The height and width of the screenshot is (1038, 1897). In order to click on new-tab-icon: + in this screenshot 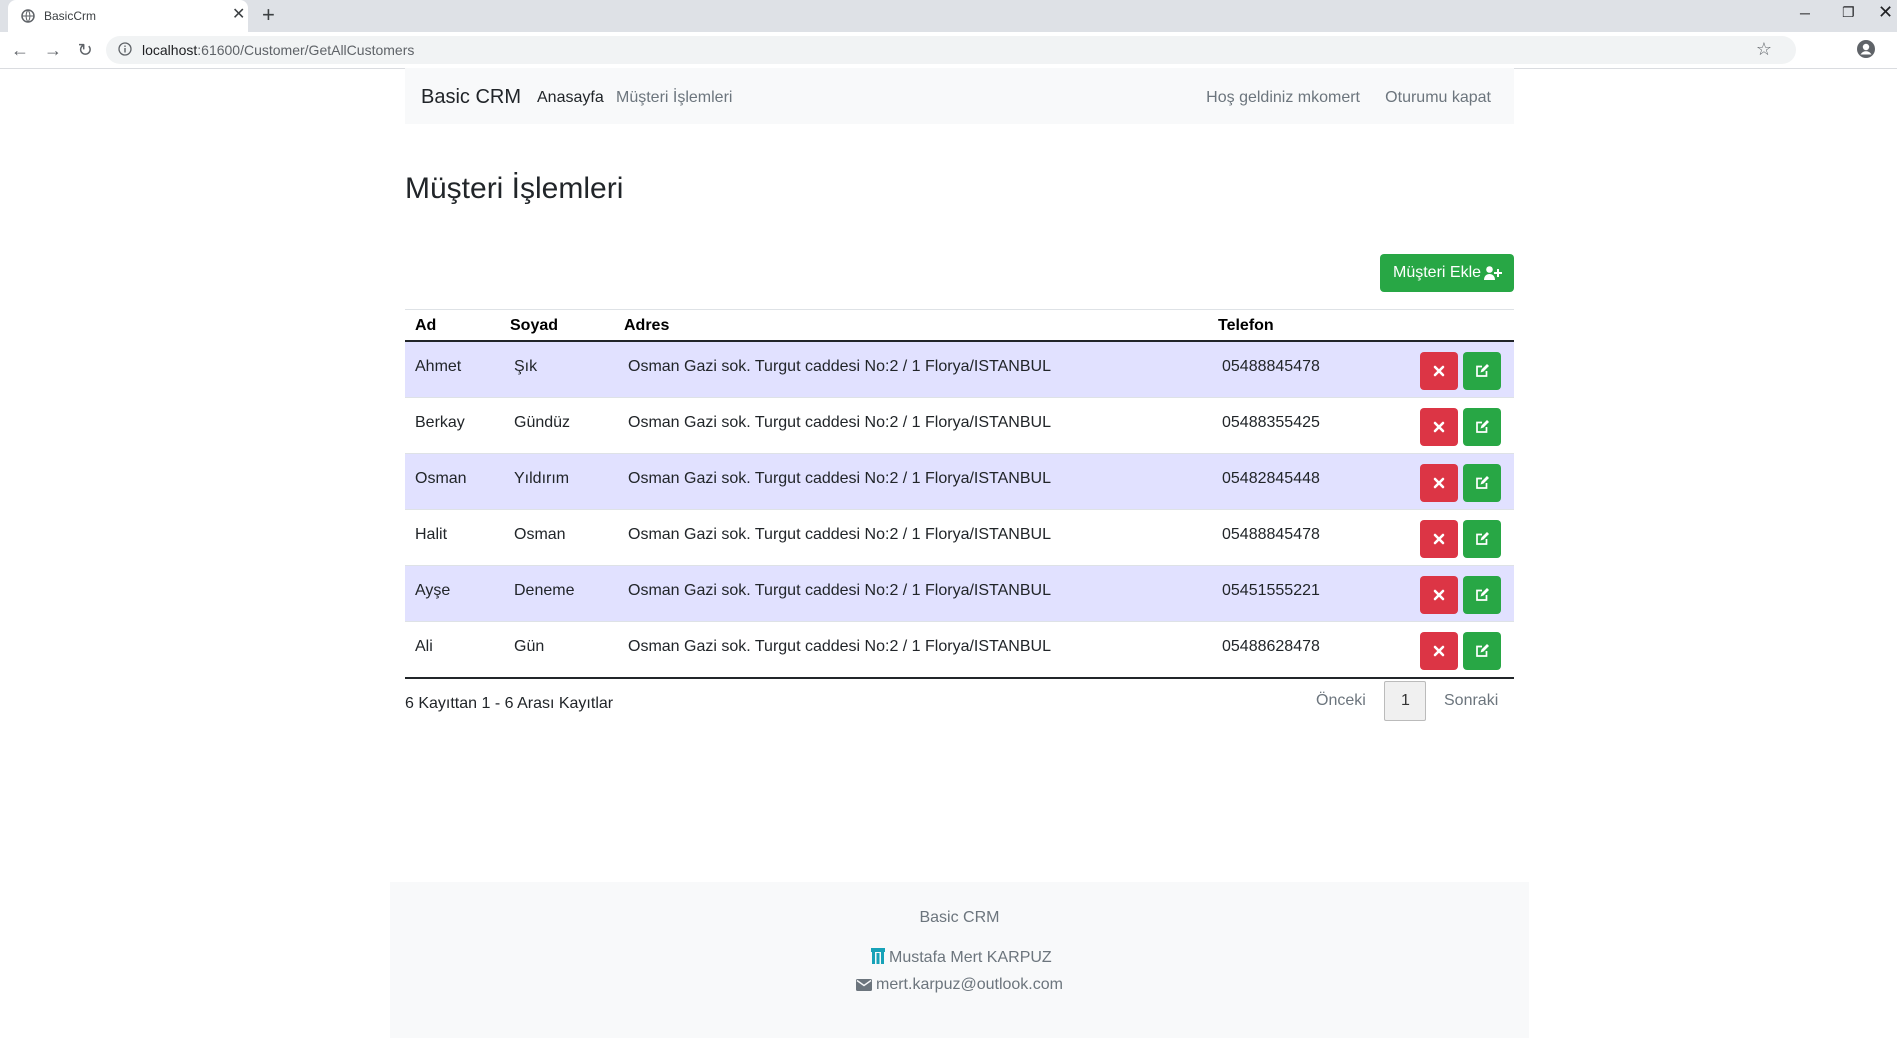, I will do `click(268, 15)`.